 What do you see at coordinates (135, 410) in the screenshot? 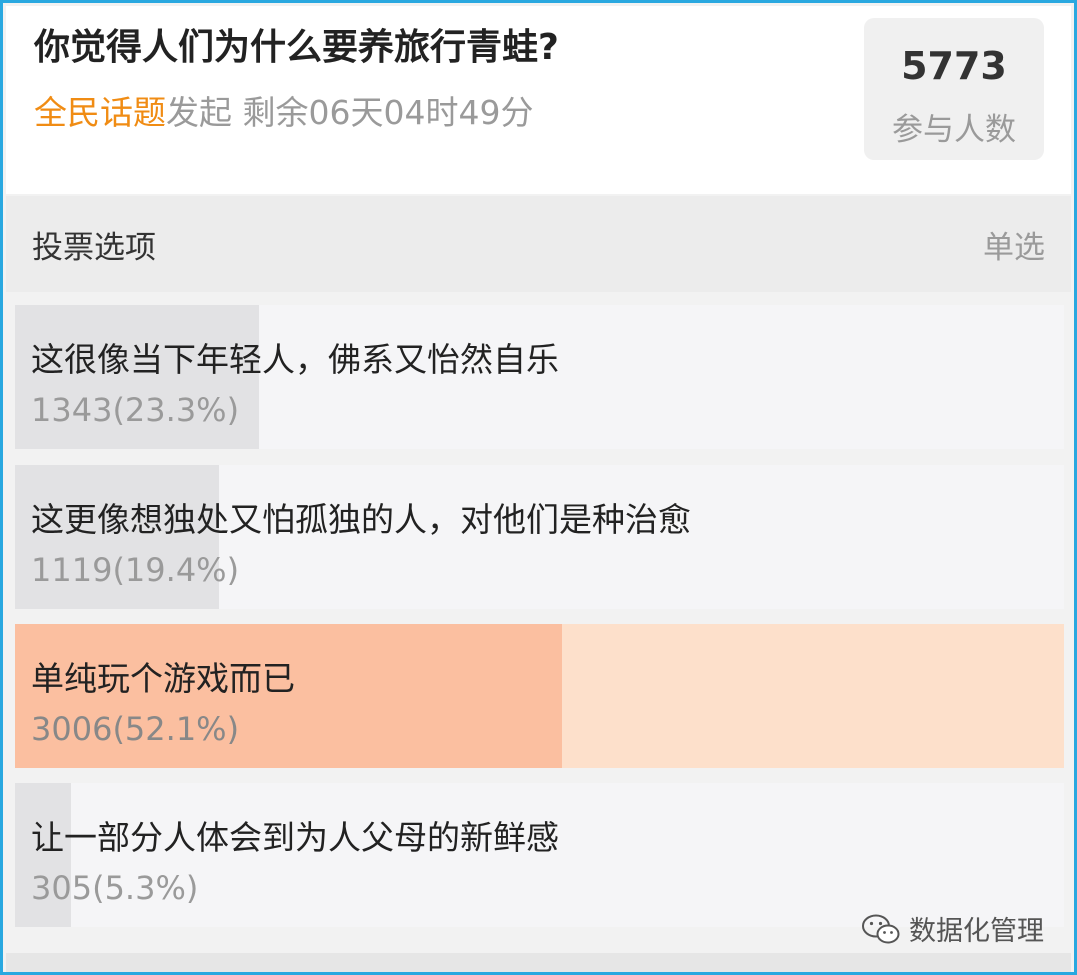
I see `option-result: 1343(23.3%)` at bounding box center [135, 410].